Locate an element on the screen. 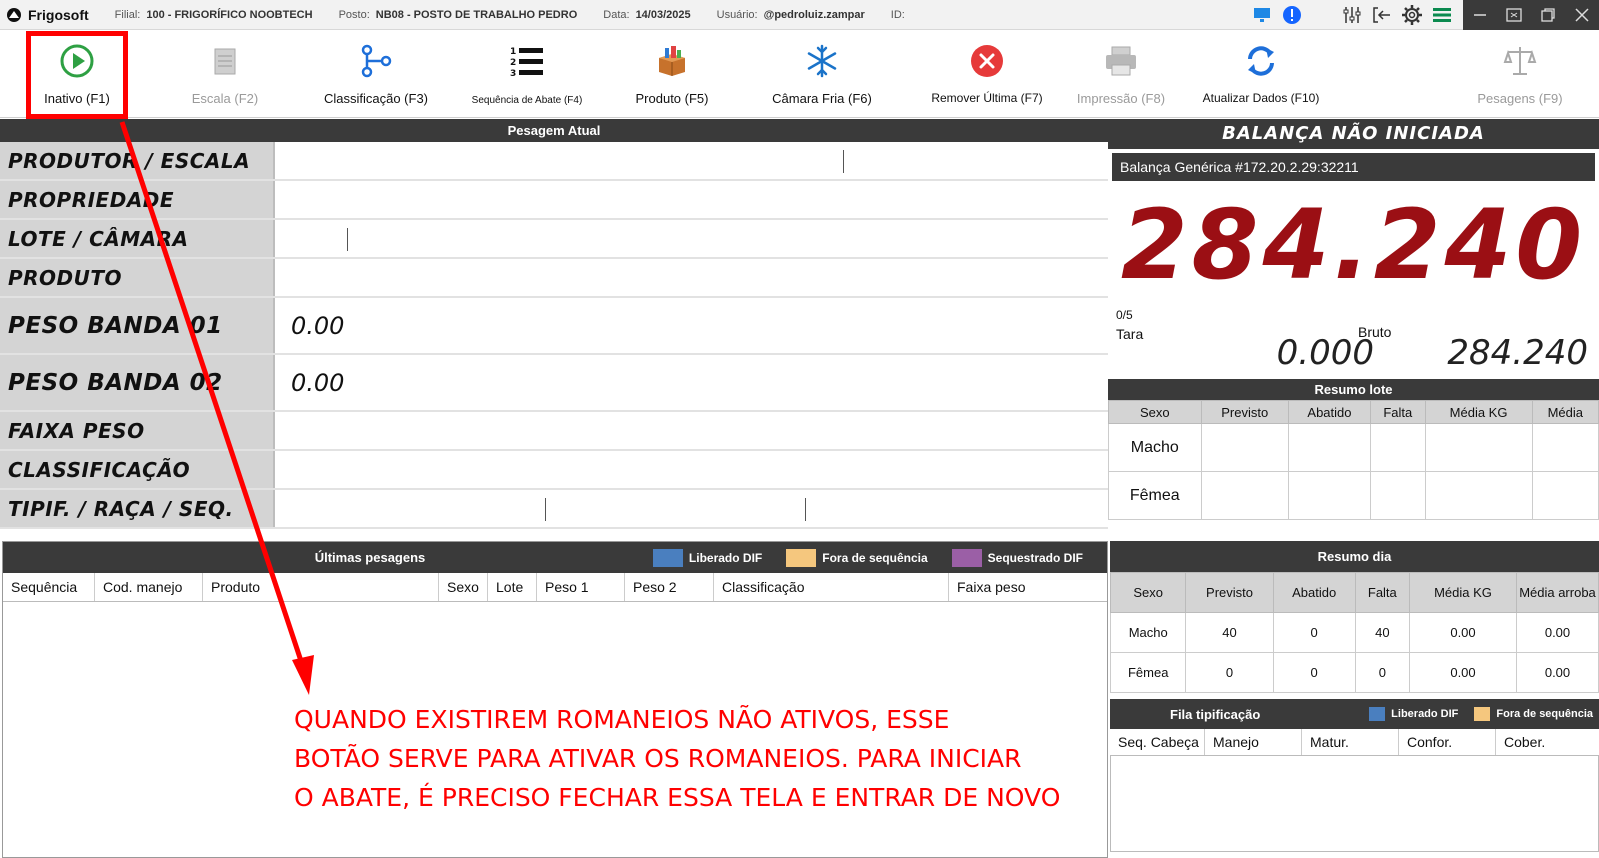 The width and height of the screenshot is (1599, 858). rl-header: Previsto is located at coordinates (1244, 412).